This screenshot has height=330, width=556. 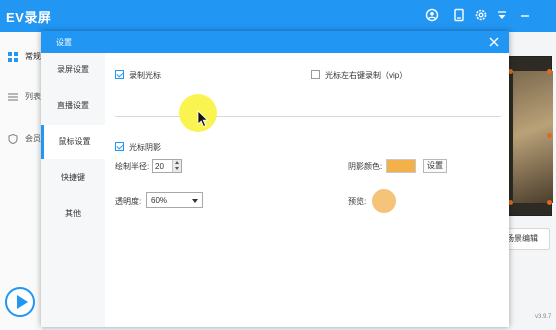 What do you see at coordinates (22, 181) in the screenshot?
I see `app-sidebar: 常规 列表 会员` at bounding box center [22, 181].